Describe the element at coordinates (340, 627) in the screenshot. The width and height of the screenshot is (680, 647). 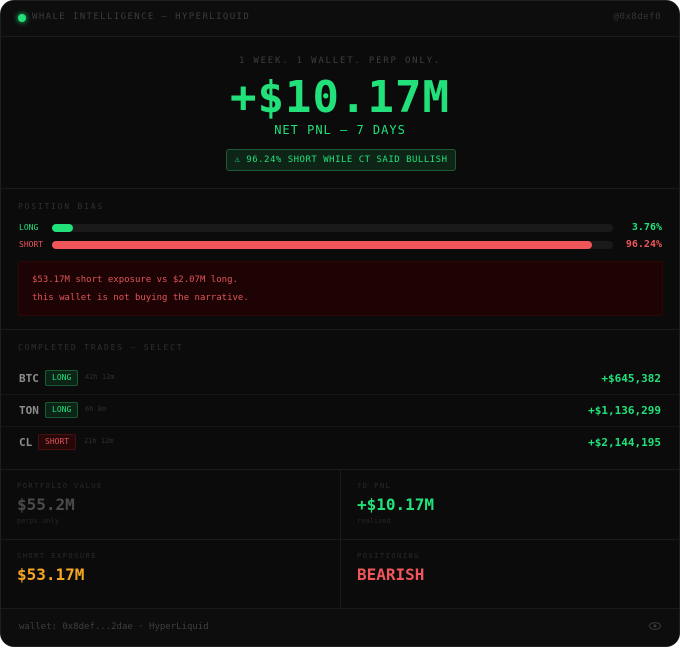
I see `footer-bar: wallet: 0x8def...2dae · HyperLiquid` at that location.